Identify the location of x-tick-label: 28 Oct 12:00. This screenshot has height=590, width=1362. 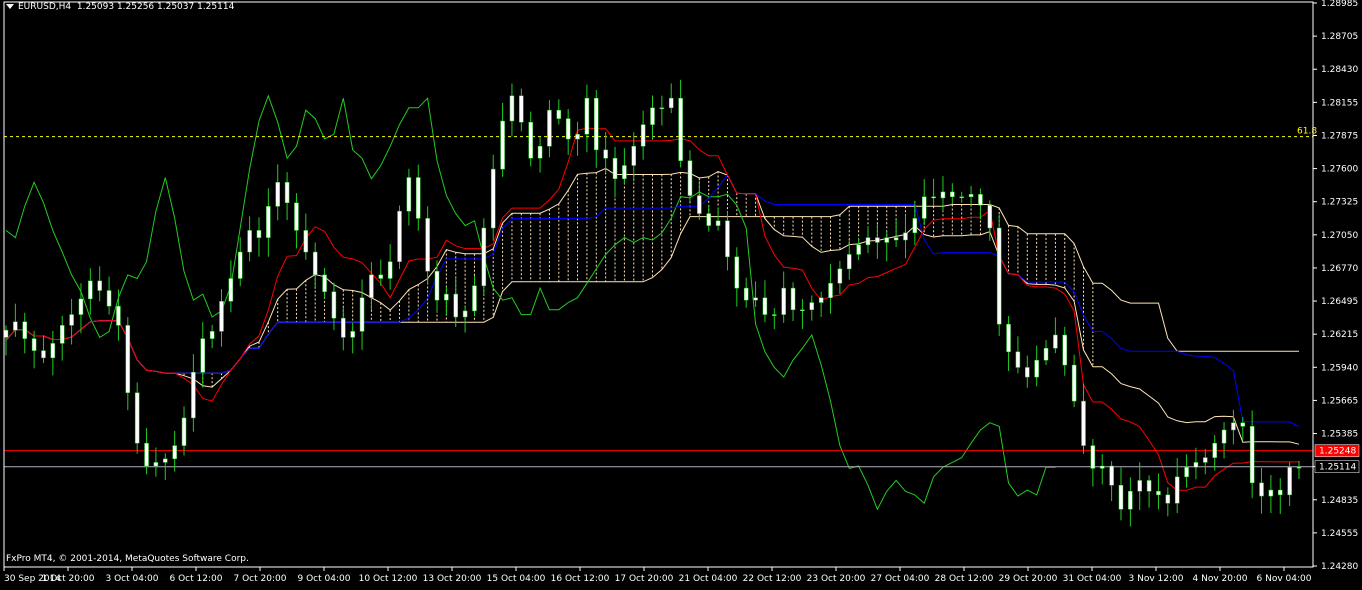
(964, 579).